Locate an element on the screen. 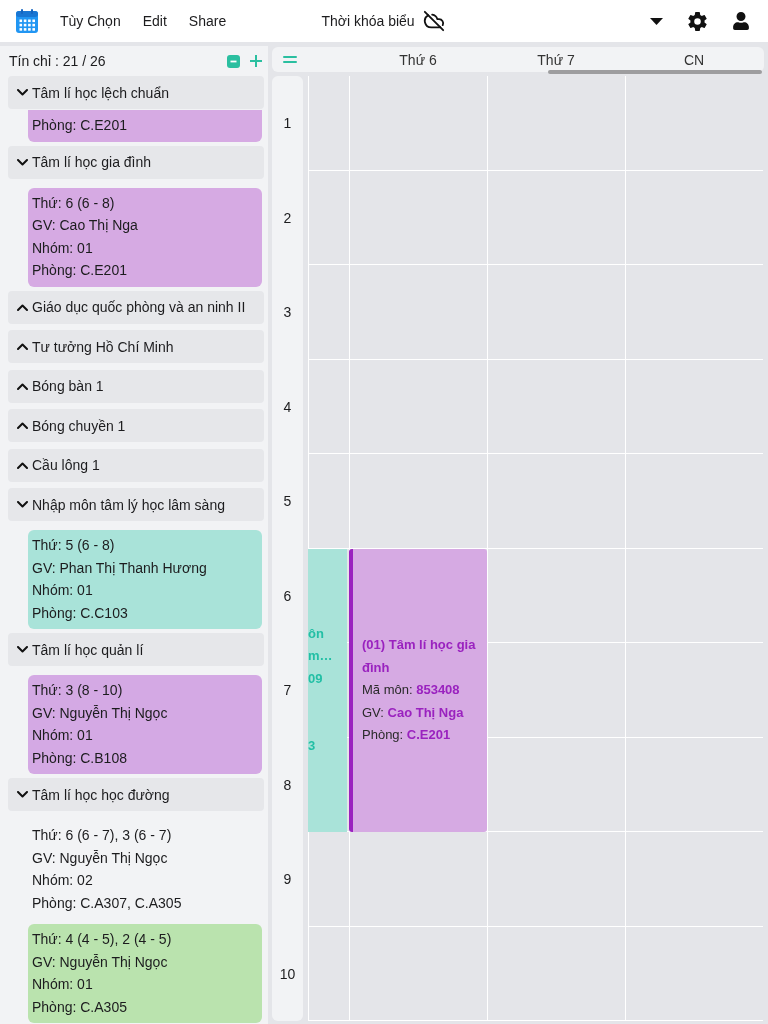 The height and width of the screenshot is (1024, 768). event-detail: GV: Cao Thị Nga is located at coordinates (413, 712).